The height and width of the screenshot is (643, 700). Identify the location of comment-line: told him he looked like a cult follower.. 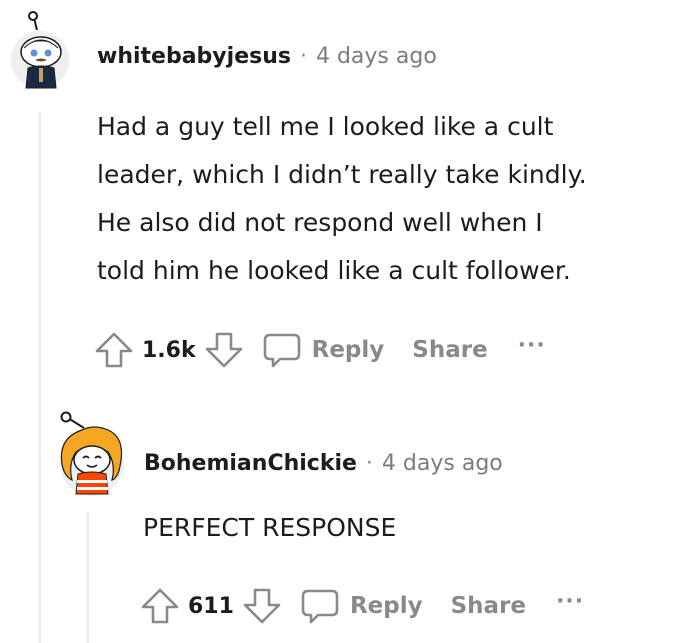
(334, 270).